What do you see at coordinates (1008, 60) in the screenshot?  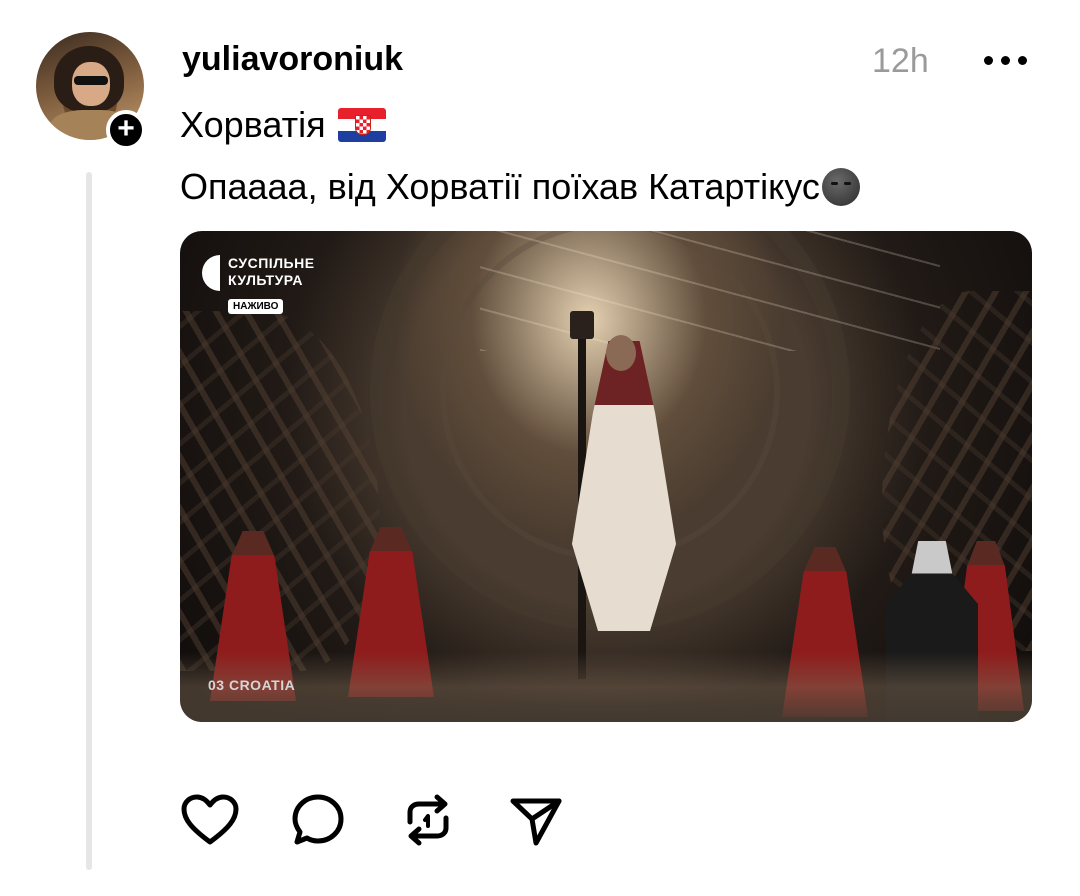 I see `more-options-icon` at bounding box center [1008, 60].